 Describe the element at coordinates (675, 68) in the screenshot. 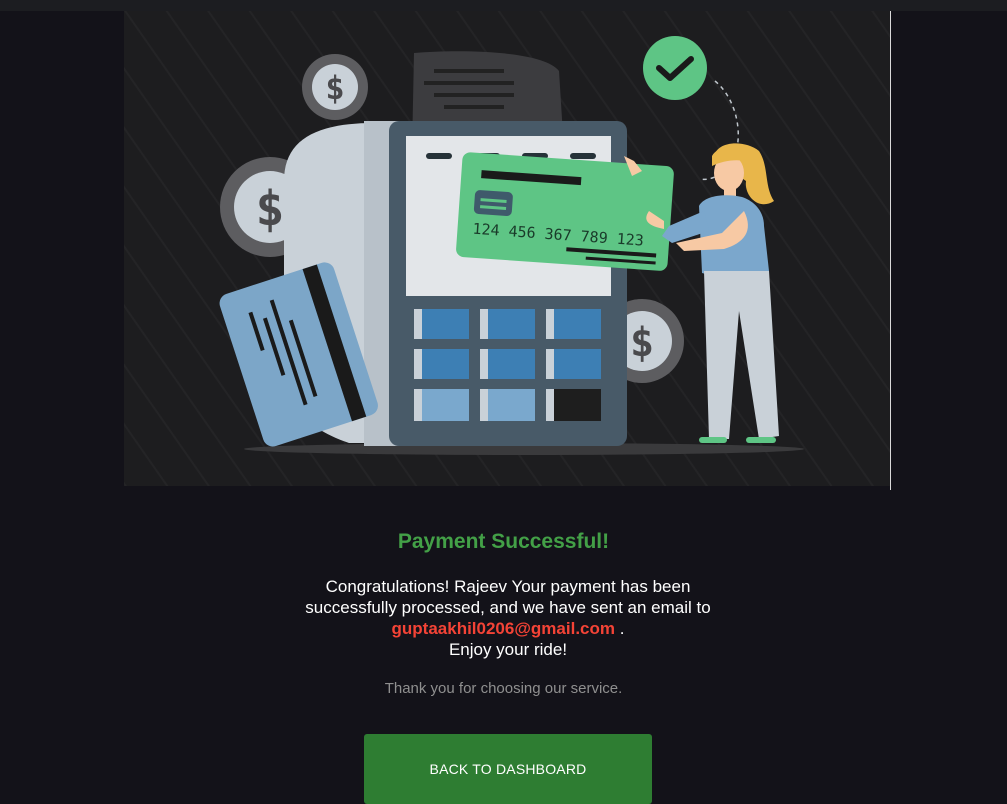

I see `check-circle-icon` at that location.